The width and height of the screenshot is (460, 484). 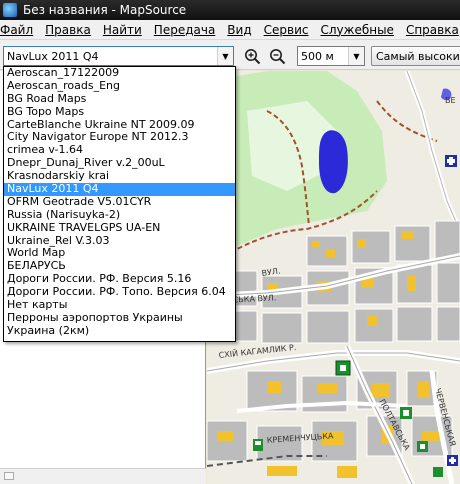 What do you see at coordinates (119, 215) in the screenshot?
I see `map-product-option: Russia (Narisuyka-2)` at bounding box center [119, 215].